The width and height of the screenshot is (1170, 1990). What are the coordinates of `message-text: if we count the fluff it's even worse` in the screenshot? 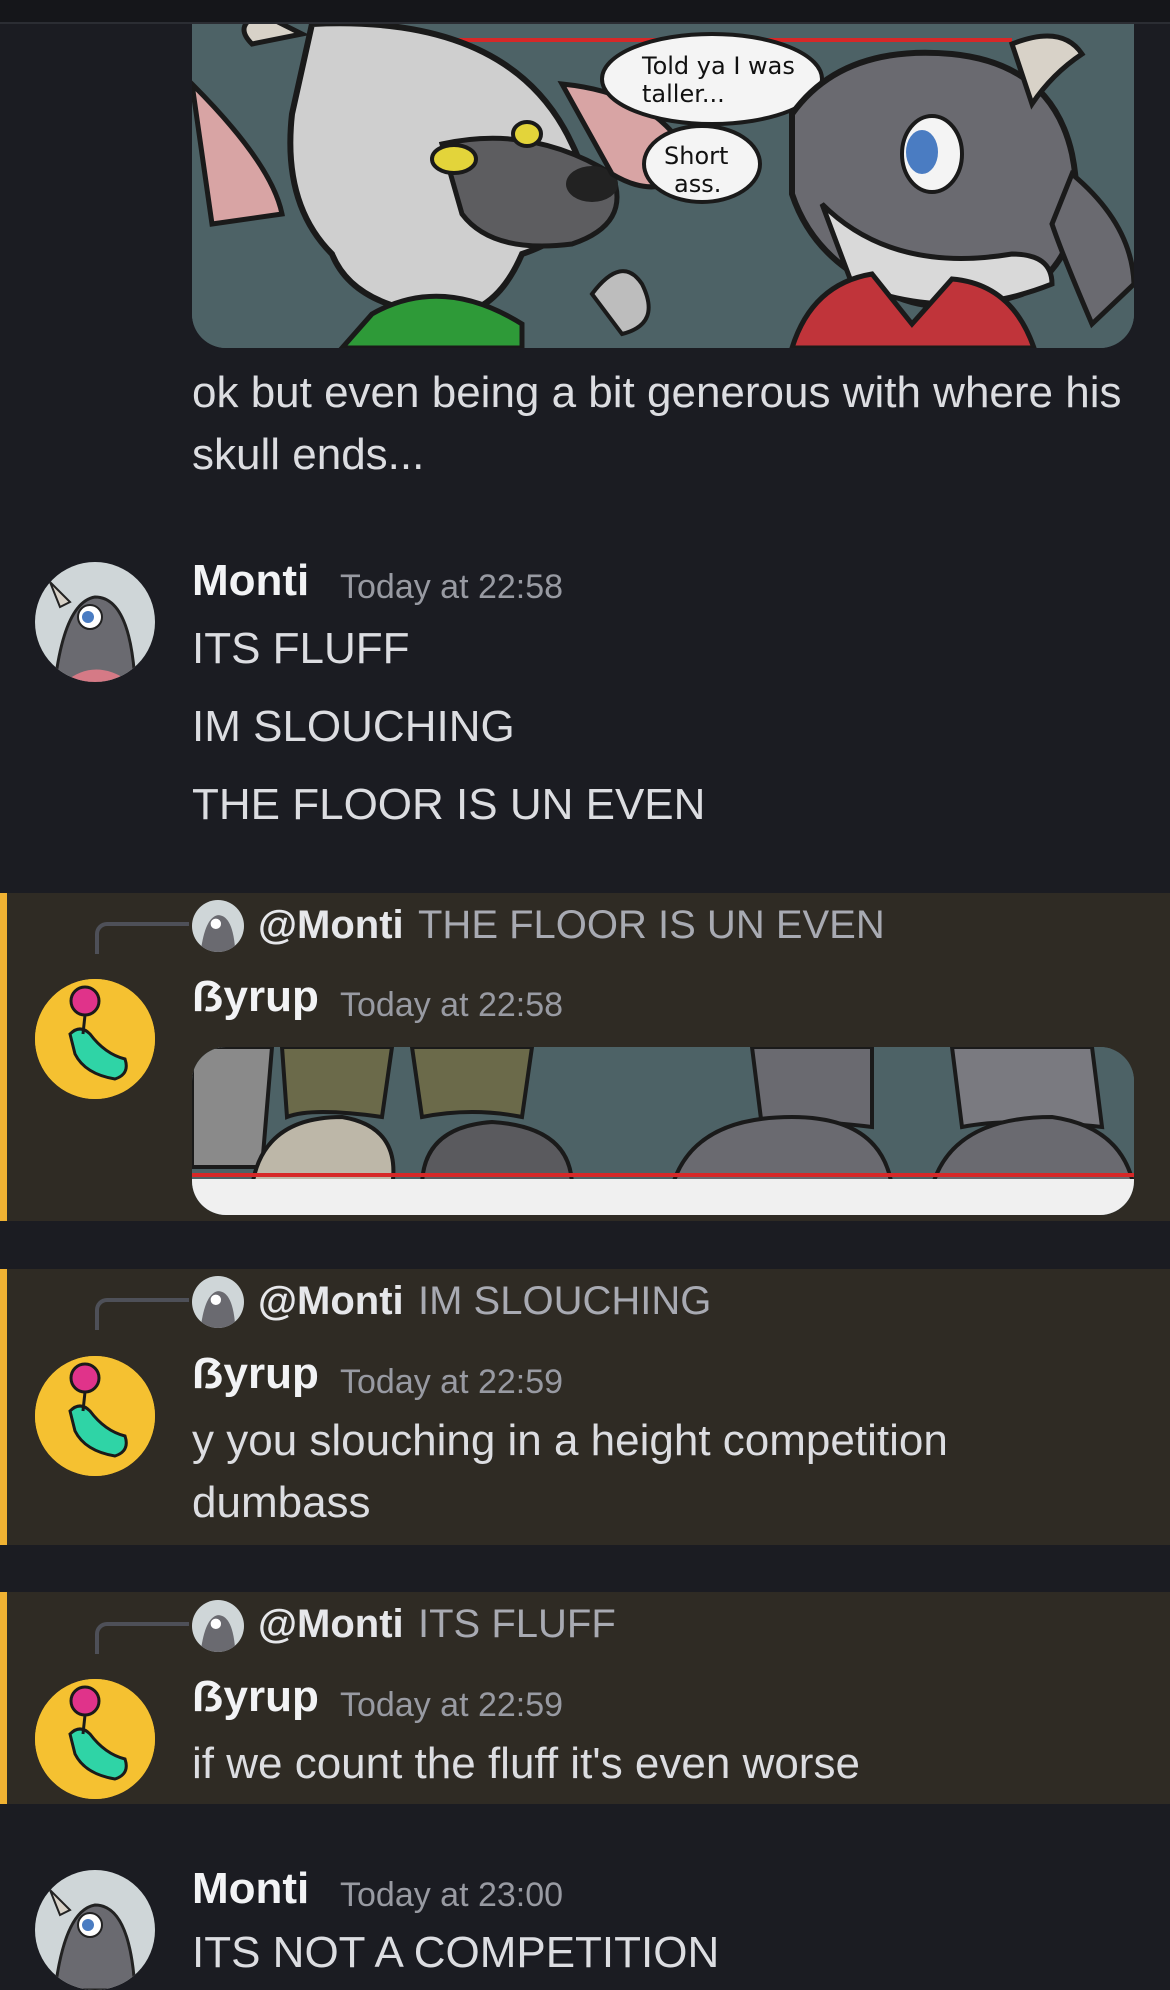 It's located at (526, 1763).